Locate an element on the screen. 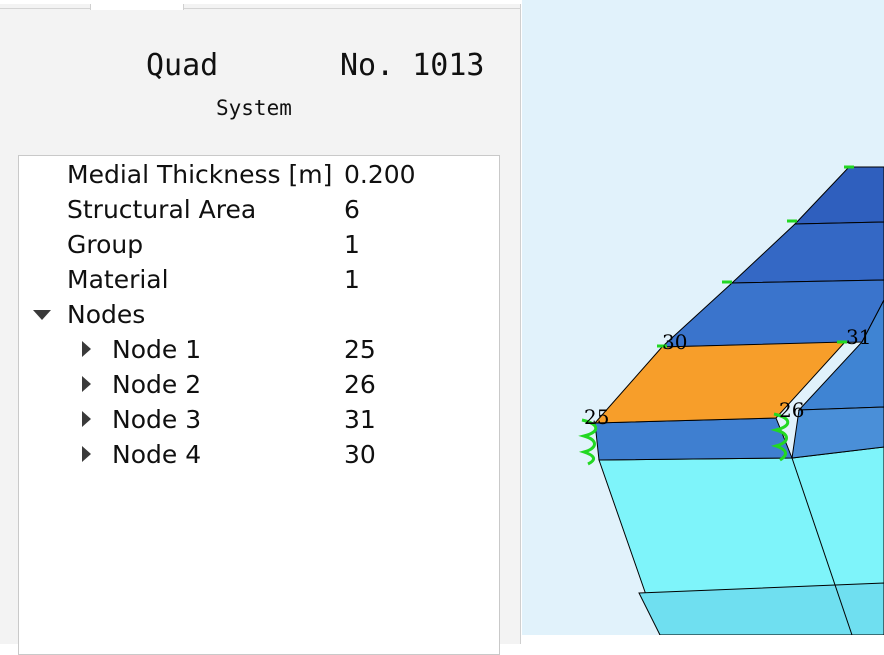  node-value: 31 is located at coordinates (360, 419).